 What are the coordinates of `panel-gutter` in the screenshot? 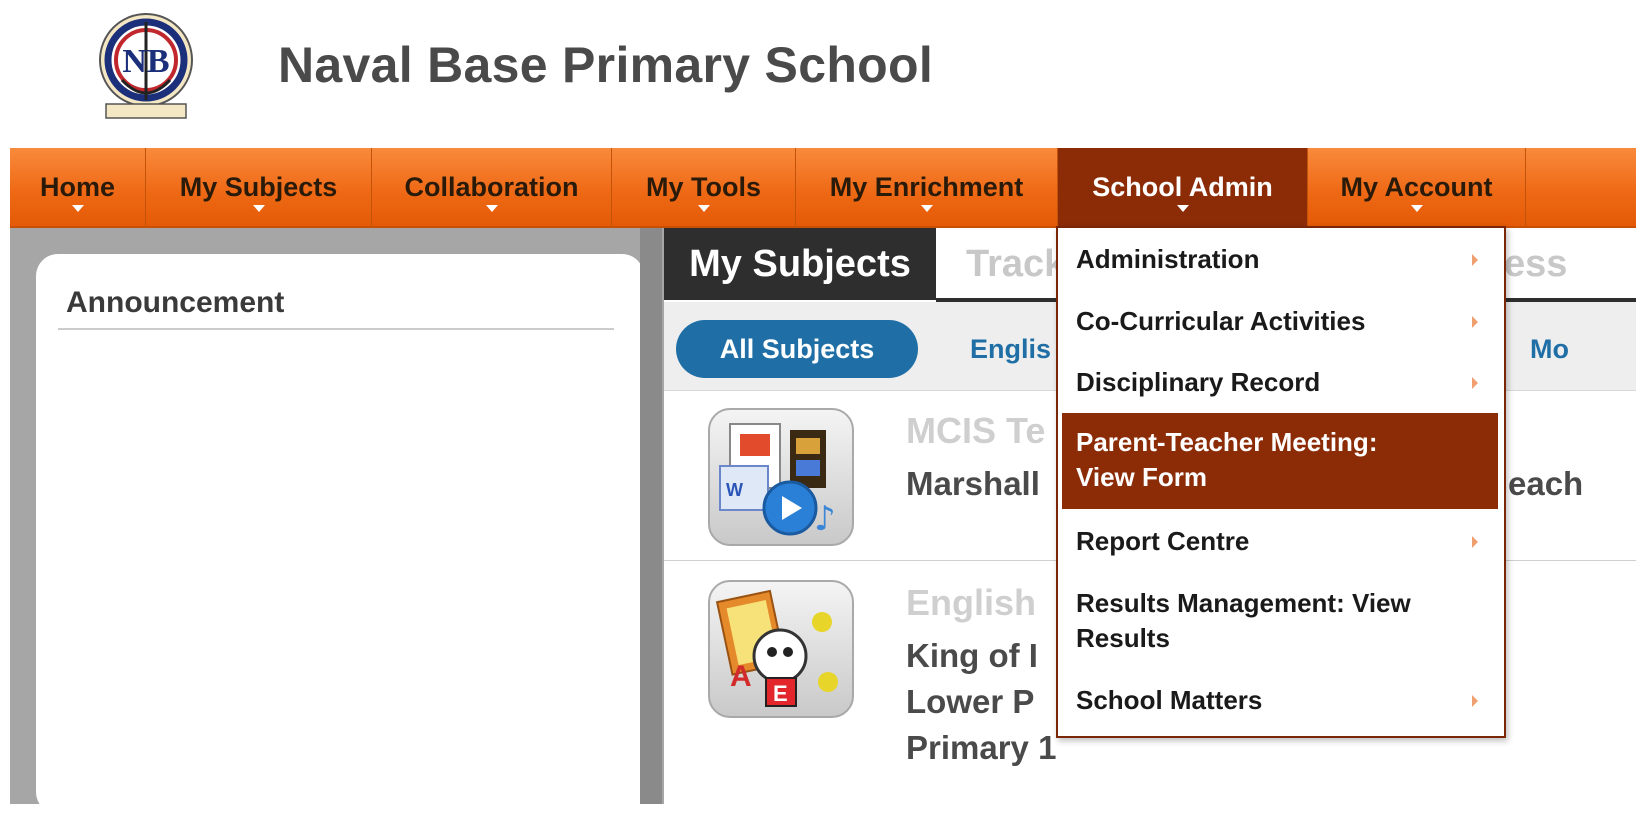 It's located at (651, 516).